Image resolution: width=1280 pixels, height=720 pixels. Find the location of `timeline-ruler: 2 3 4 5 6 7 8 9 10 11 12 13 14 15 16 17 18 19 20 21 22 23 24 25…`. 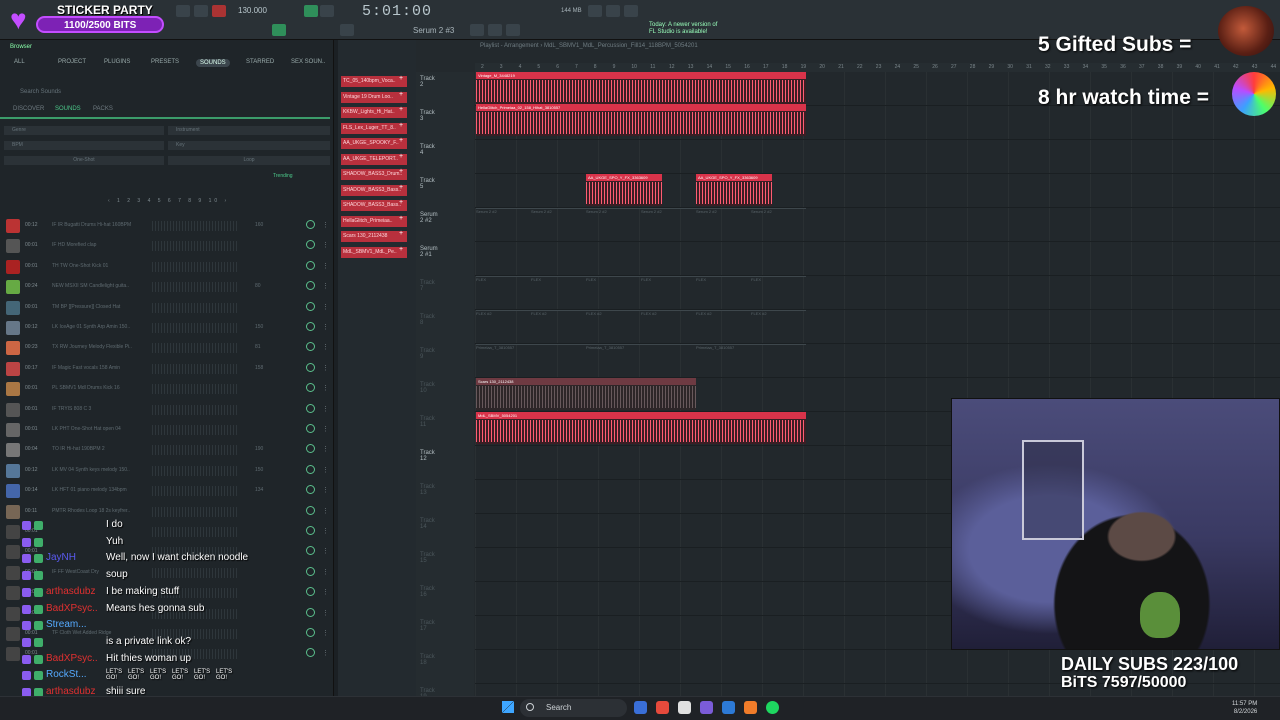

timeline-ruler: 2 3 4 5 6 7 8 9 10 11 12 13 14 15 16 17 18 19 20 21 22 23 24 25… is located at coordinates (877, 67).